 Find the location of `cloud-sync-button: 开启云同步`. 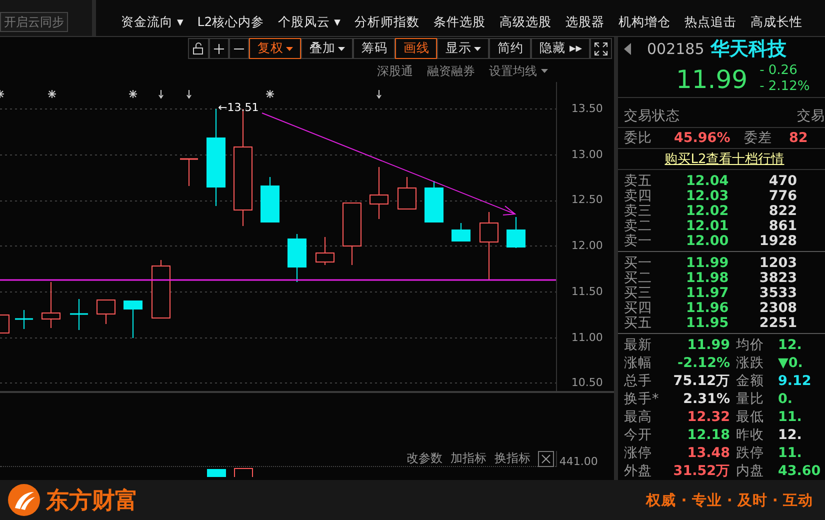

cloud-sync-button: 开启云同步 is located at coordinates (34, 22).